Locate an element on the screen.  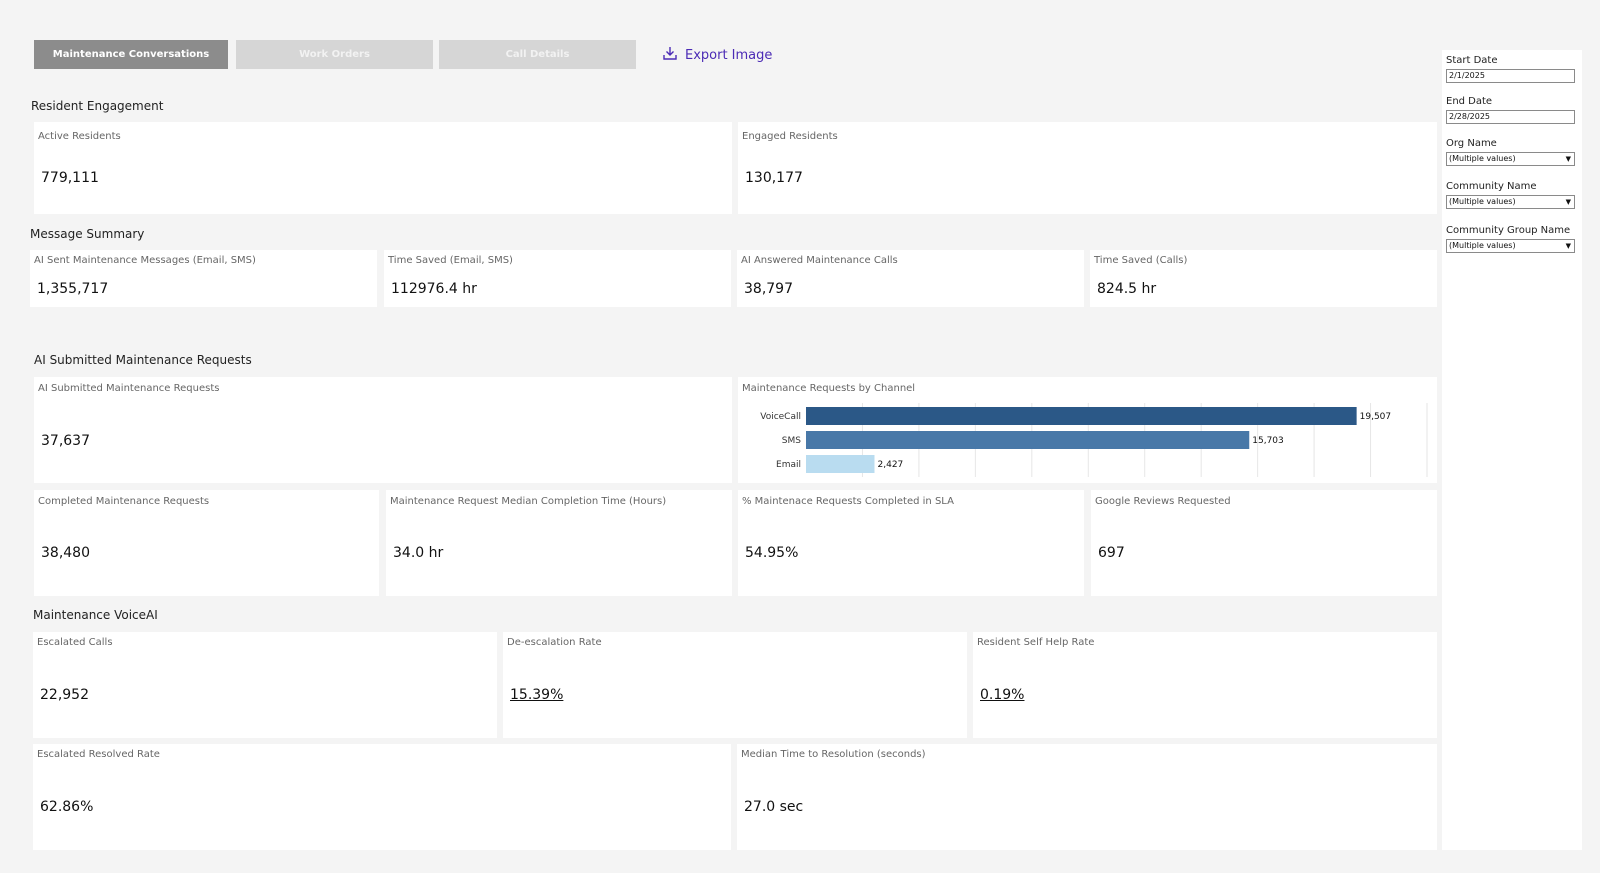
org-name-value: (Multiple values) is located at coordinates (1482, 158).